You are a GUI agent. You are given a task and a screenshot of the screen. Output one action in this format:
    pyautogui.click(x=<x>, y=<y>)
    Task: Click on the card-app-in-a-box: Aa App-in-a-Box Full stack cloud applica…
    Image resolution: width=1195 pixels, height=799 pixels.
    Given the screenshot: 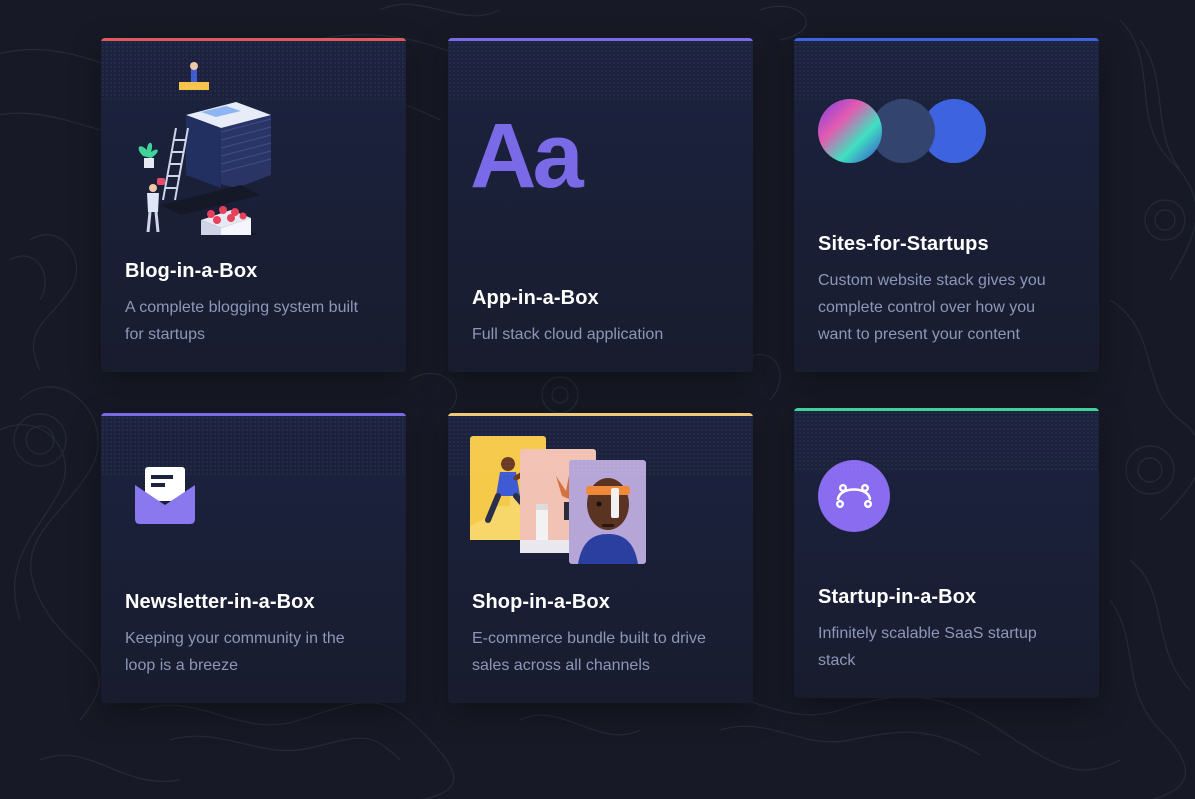 What is the action you would take?
    pyautogui.click(x=600, y=205)
    